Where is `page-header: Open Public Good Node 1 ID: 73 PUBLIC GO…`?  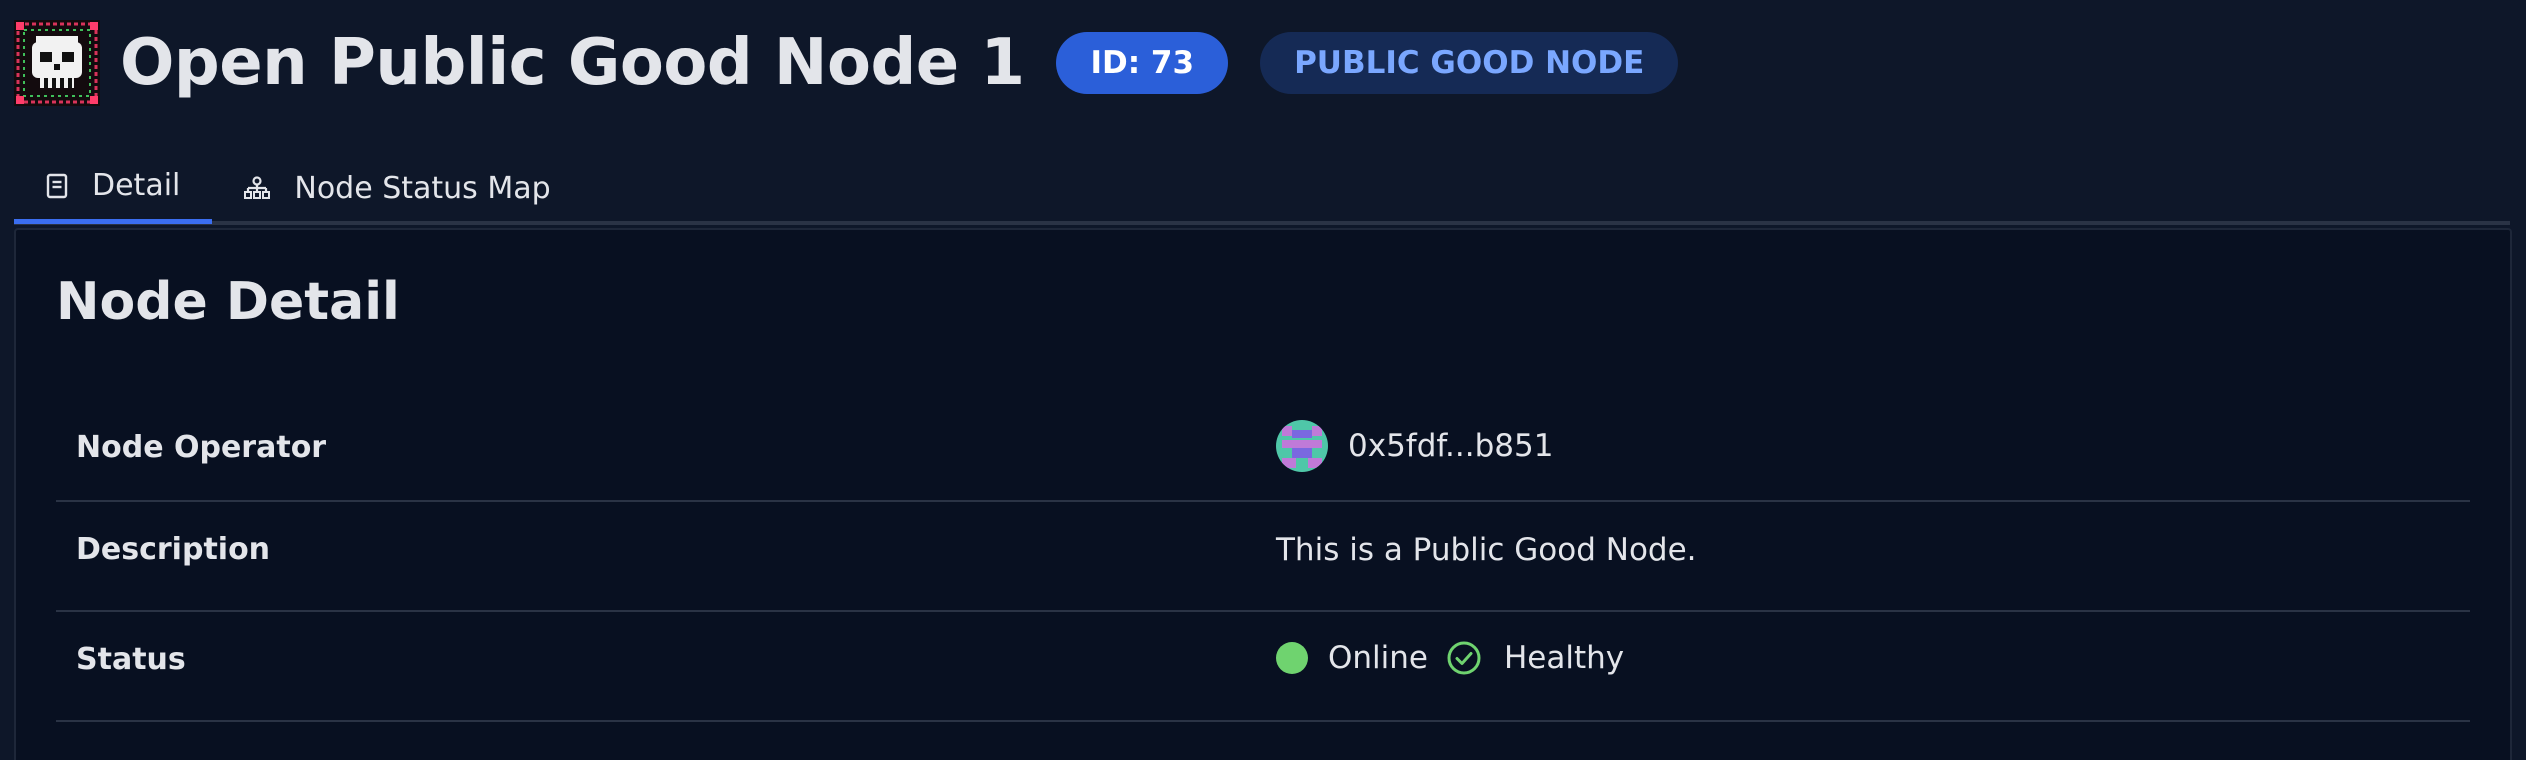
page-header: Open Public Good Node 1 ID: 73 PUBLIC GO… is located at coordinates (846, 63).